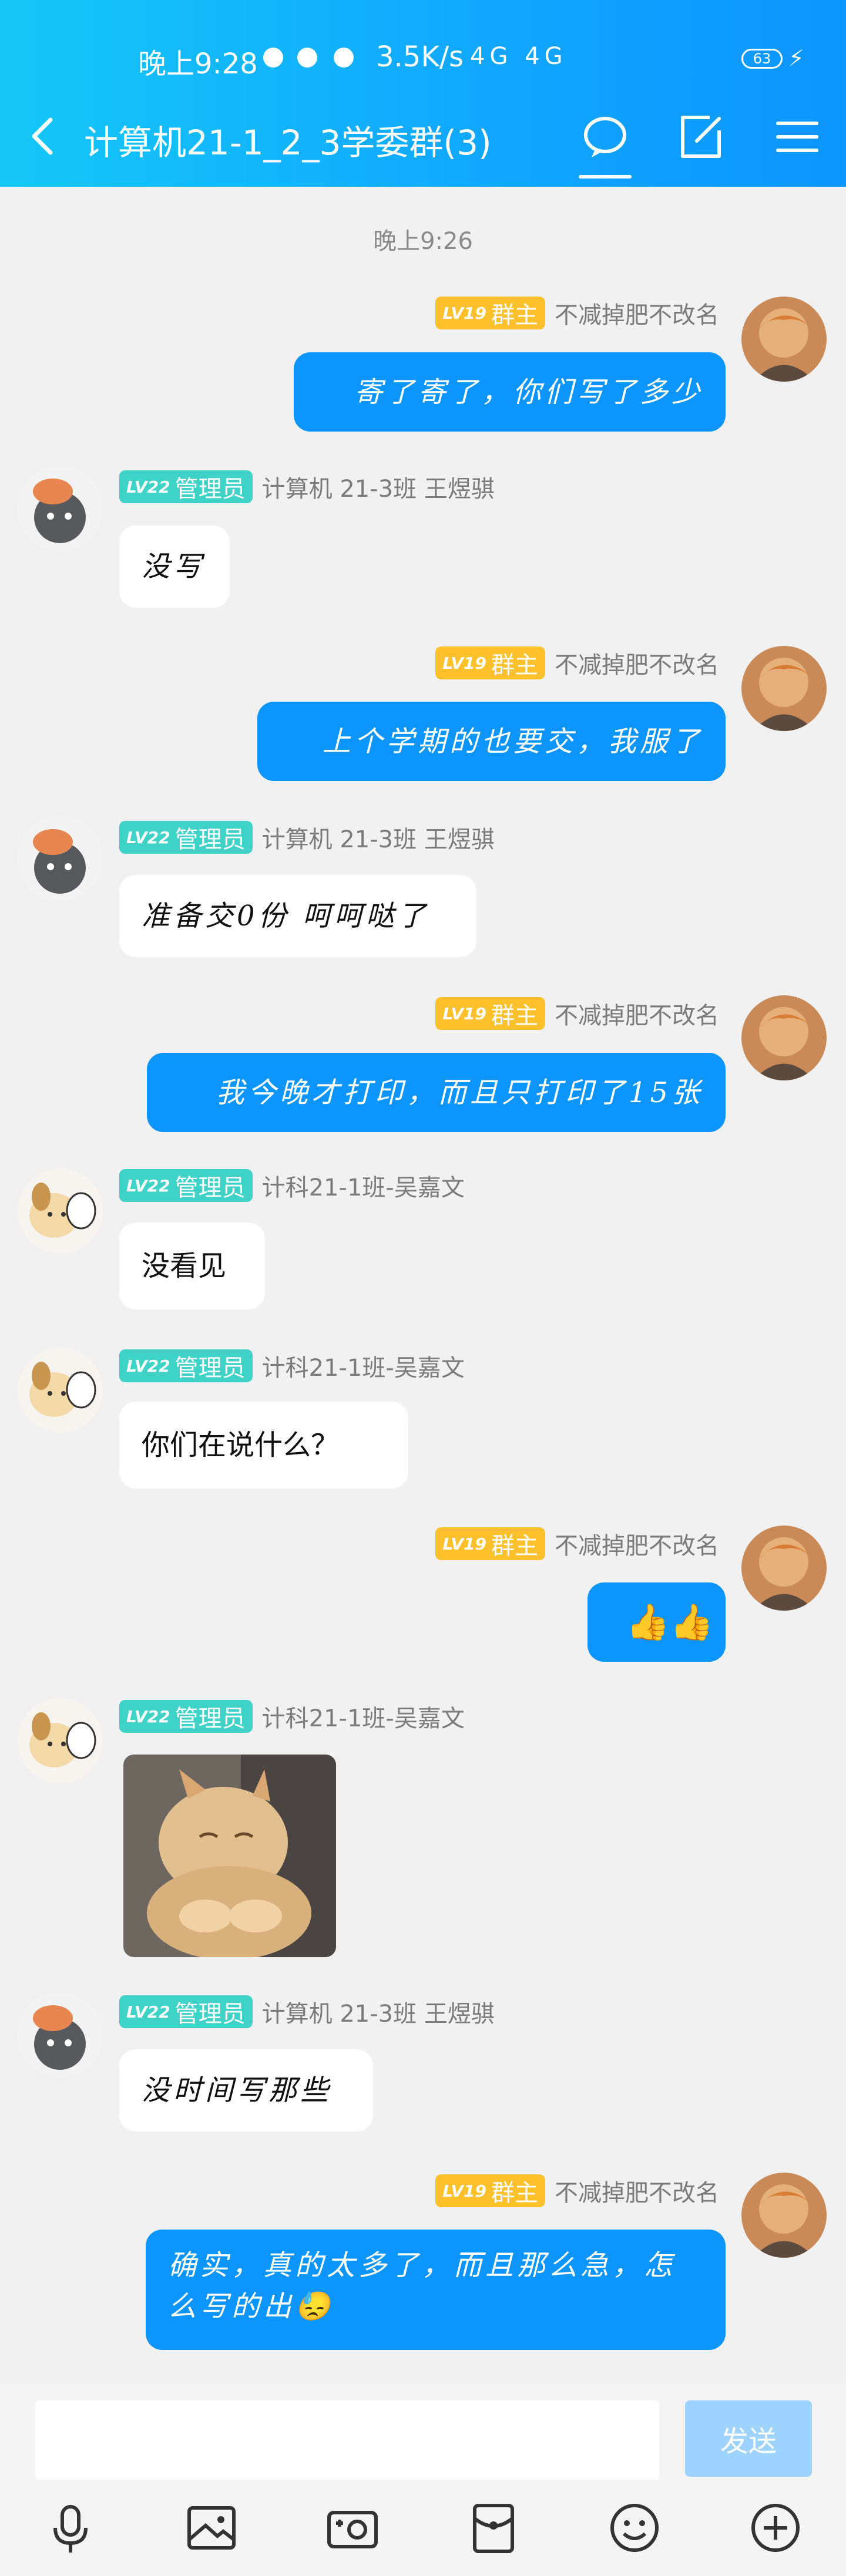 The width and height of the screenshot is (846, 2576). What do you see at coordinates (670, 1622) in the screenshot?
I see `message-text: 👍👍` at bounding box center [670, 1622].